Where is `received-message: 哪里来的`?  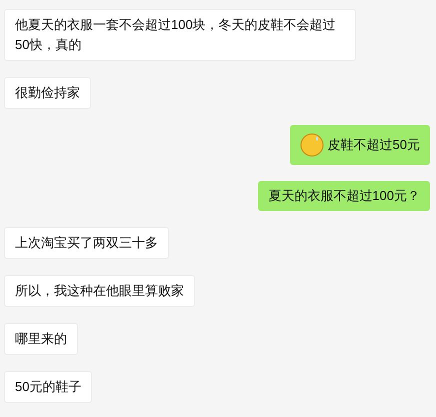 received-message: 哪里来的 is located at coordinates (41, 339).